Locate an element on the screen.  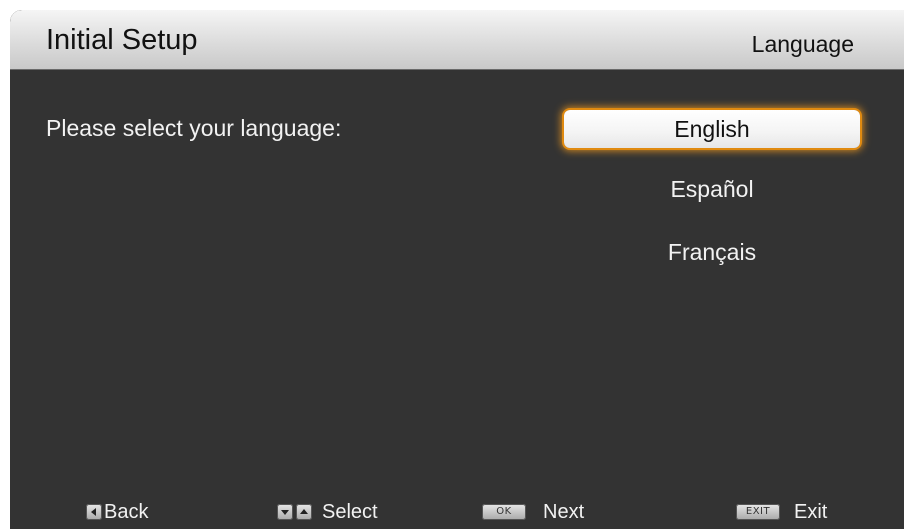
select-label: Select is located at coordinates (350, 511).